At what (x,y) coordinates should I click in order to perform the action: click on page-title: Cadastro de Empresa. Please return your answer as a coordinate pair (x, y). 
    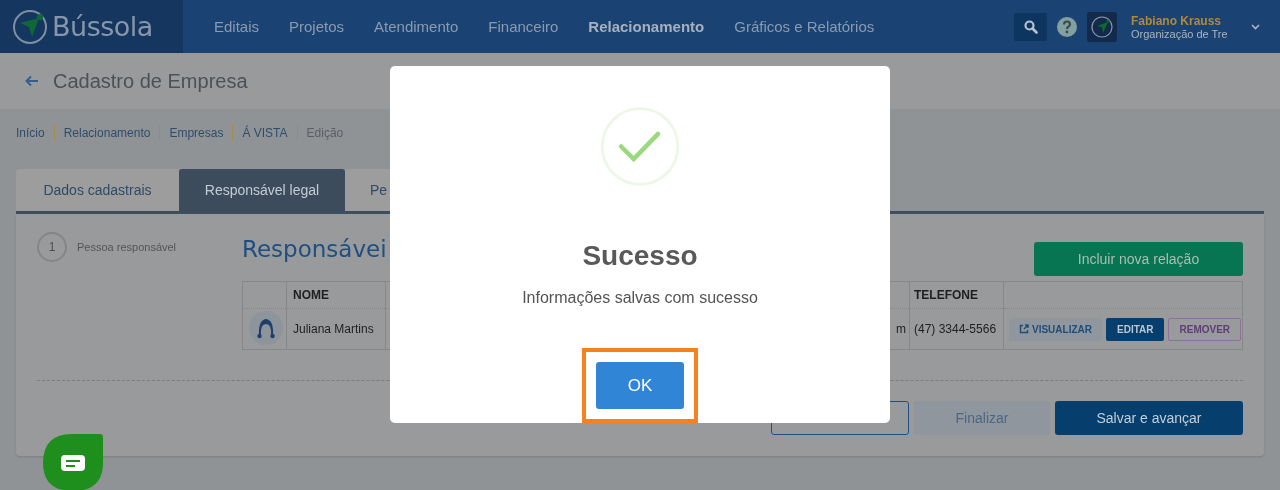
    Looking at the image, I should click on (150, 81).